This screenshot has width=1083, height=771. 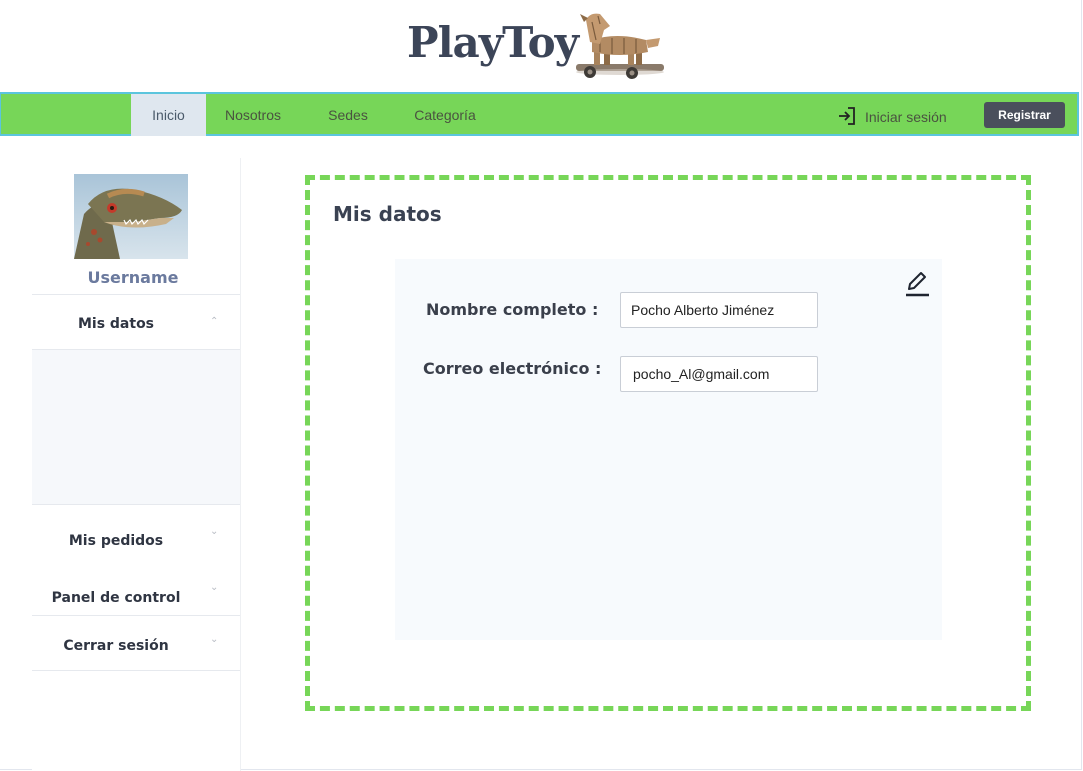 What do you see at coordinates (136, 427) in the screenshot?
I see `mis-datos-submenu` at bounding box center [136, 427].